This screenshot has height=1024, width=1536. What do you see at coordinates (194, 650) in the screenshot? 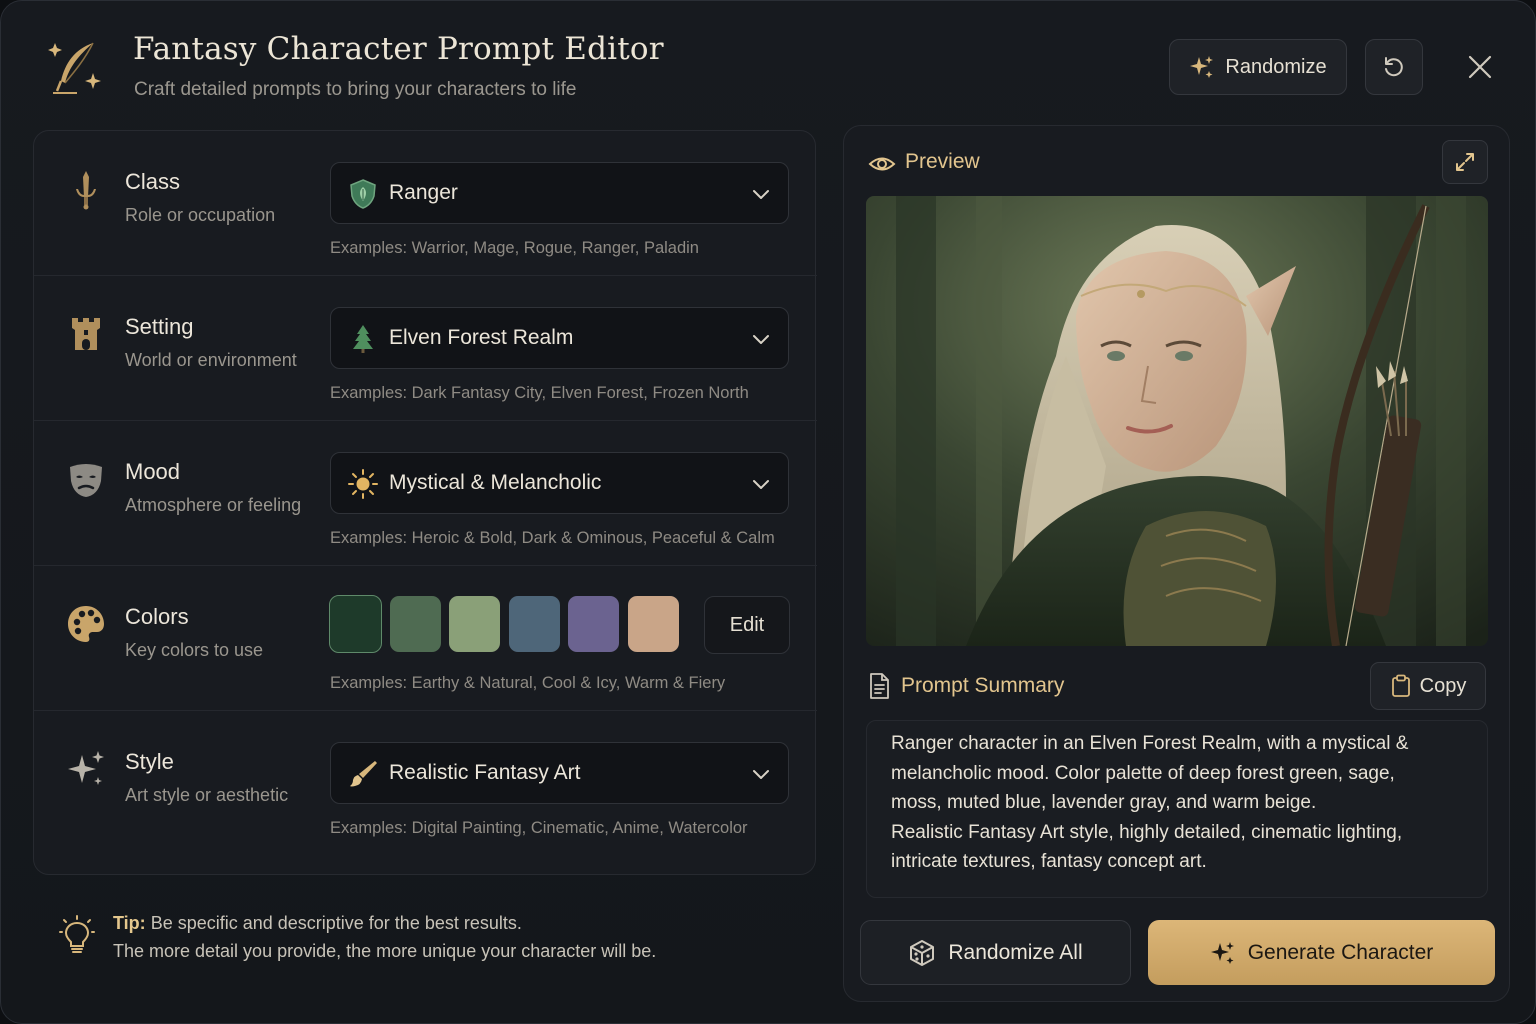
I see `field-description: Key colors to use` at bounding box center [194, 650].